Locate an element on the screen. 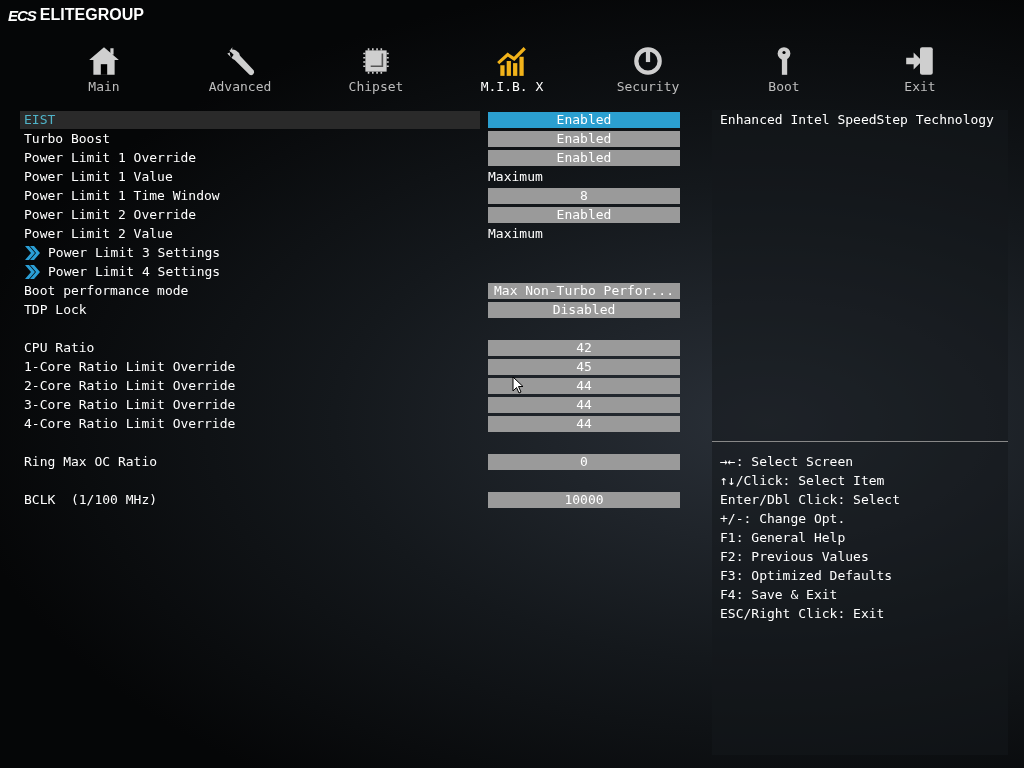  power-icon is located at coordinates (648, 61).